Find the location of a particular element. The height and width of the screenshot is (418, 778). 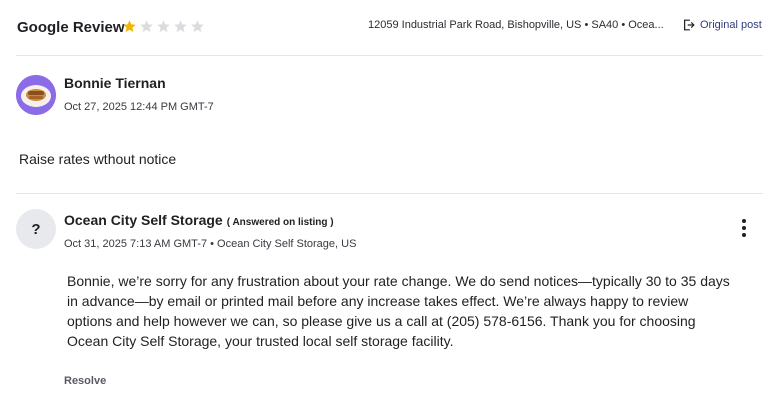

reply-status: ( Answered on listing ) is located at coordinates (280, 222).